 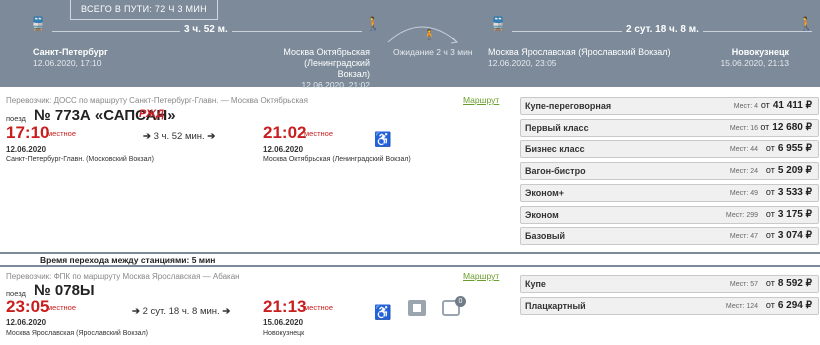 I want to click on seat-count: Мест: 44, so click(x=743, y=150).